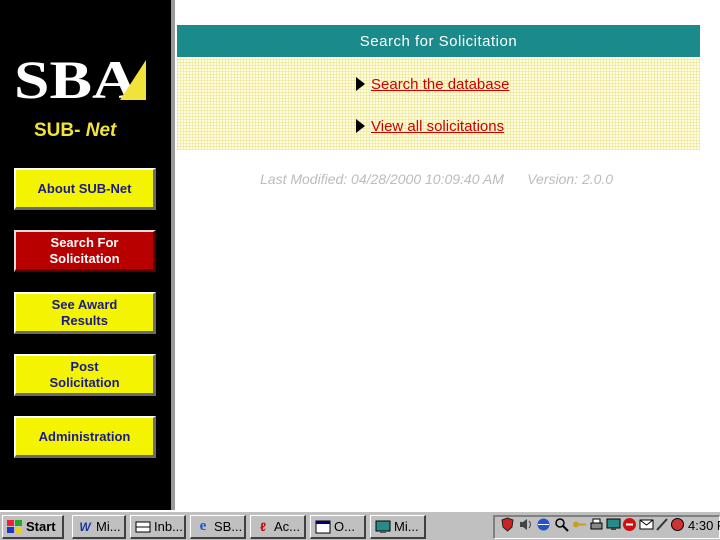 Image resolution: width=720 pixels, height=540 pixels. What do you see at coordinates (579, 524) in the screenshot?
I see `key-icon` at bounding box center [579, 524].